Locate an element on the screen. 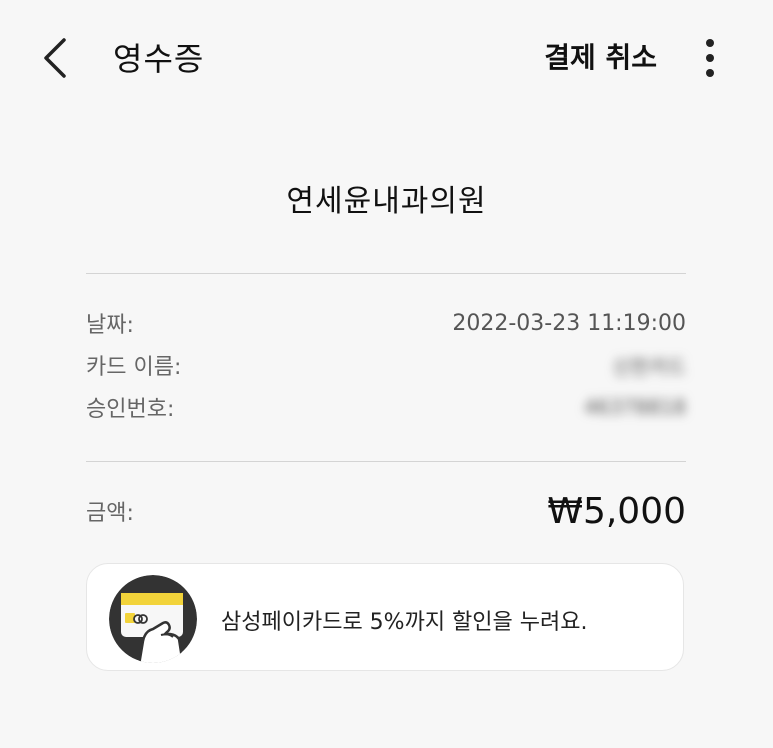  back-button is located at coordinates (55, 58).